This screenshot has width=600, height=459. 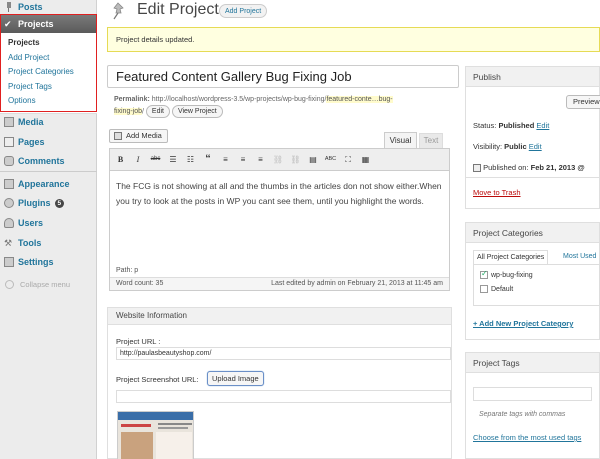 What do you see at coordinates (579, 256) in the screenshot?
I see `tab-most-used: Most Used` at bounding box center [579, 256].